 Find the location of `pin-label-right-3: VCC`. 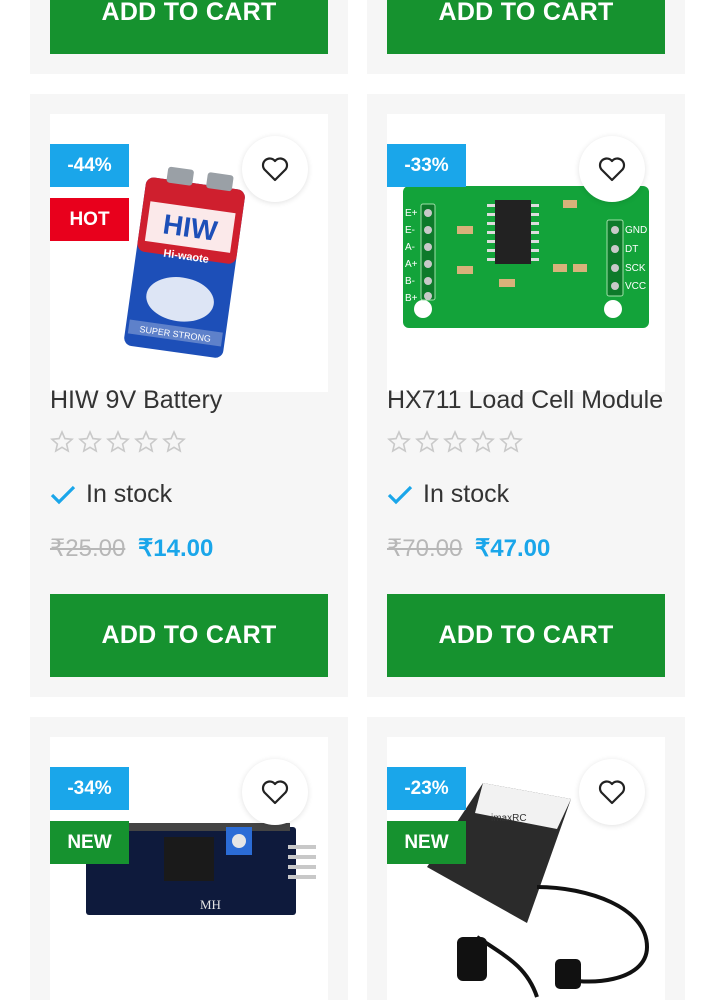

pin-label-right-3: VCC is located at coordinates (635, 286).